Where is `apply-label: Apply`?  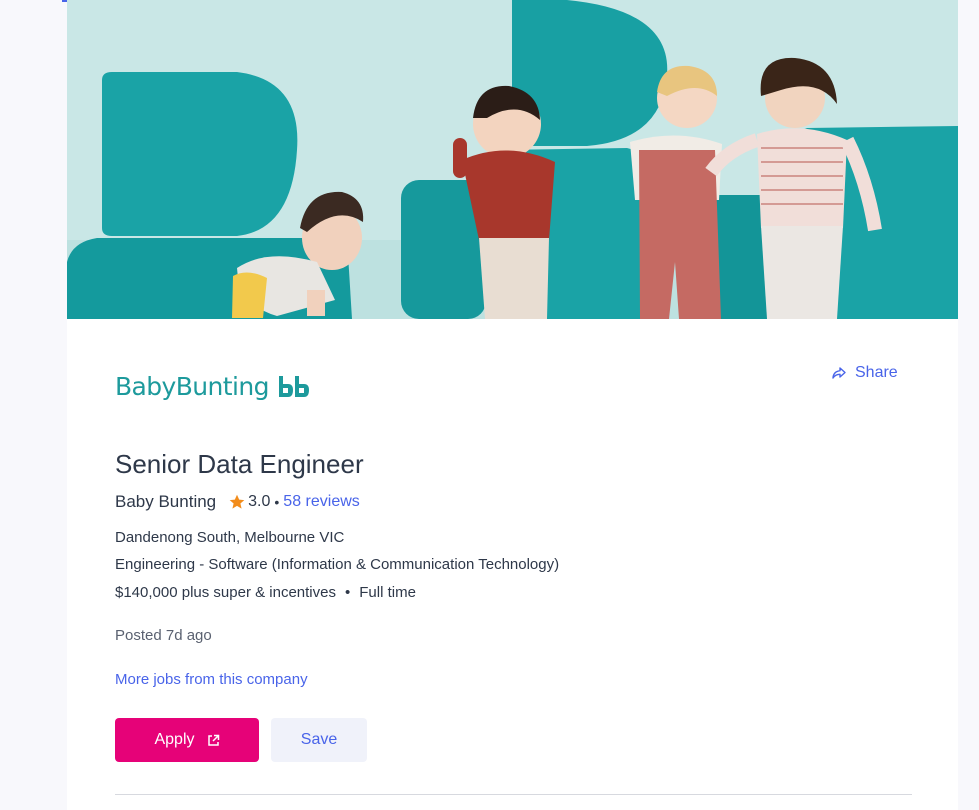 apply-label: Apply is located at coordinates (174, 739).